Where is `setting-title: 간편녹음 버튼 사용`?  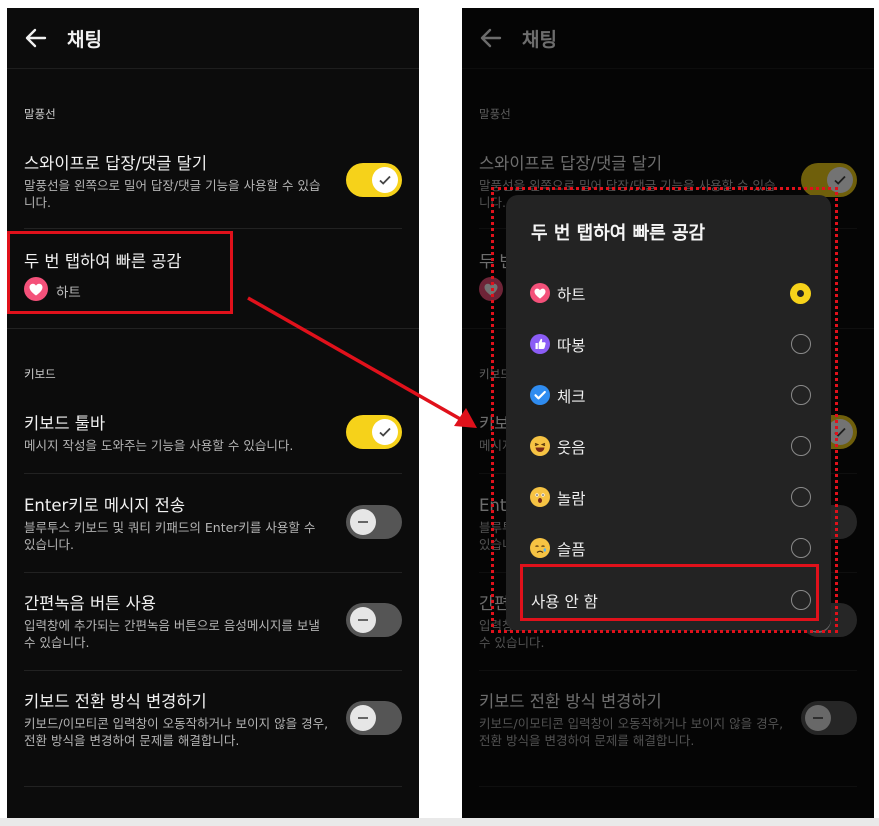 setting-title: 간편녹음 버튼 사용 is located at coordinates (90, 603).